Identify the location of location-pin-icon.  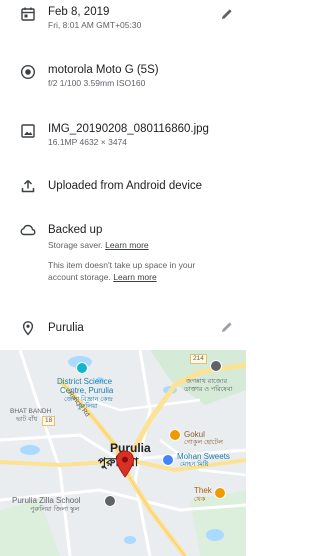
(28, 328).